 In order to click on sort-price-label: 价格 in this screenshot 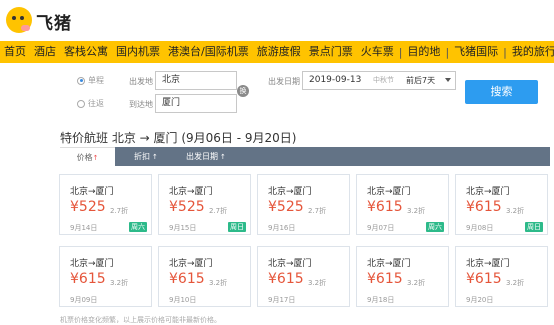, I will do `click(84, 157)`.